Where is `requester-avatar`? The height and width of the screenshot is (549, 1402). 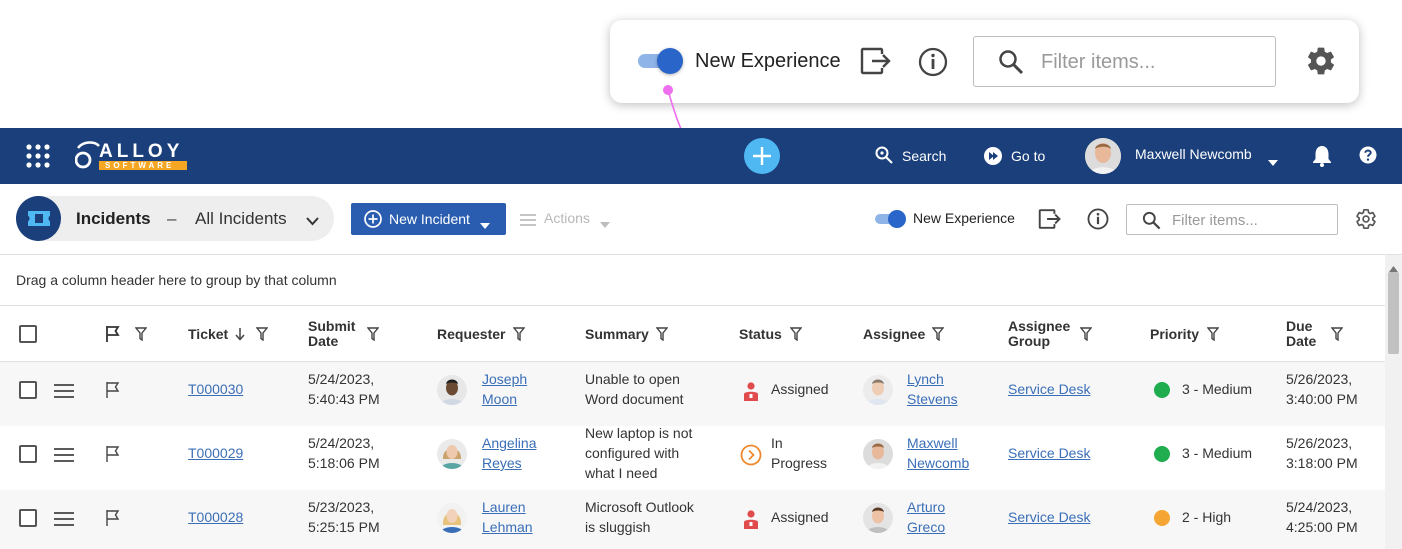
requester-avatar is located at coordinates (452, 454).